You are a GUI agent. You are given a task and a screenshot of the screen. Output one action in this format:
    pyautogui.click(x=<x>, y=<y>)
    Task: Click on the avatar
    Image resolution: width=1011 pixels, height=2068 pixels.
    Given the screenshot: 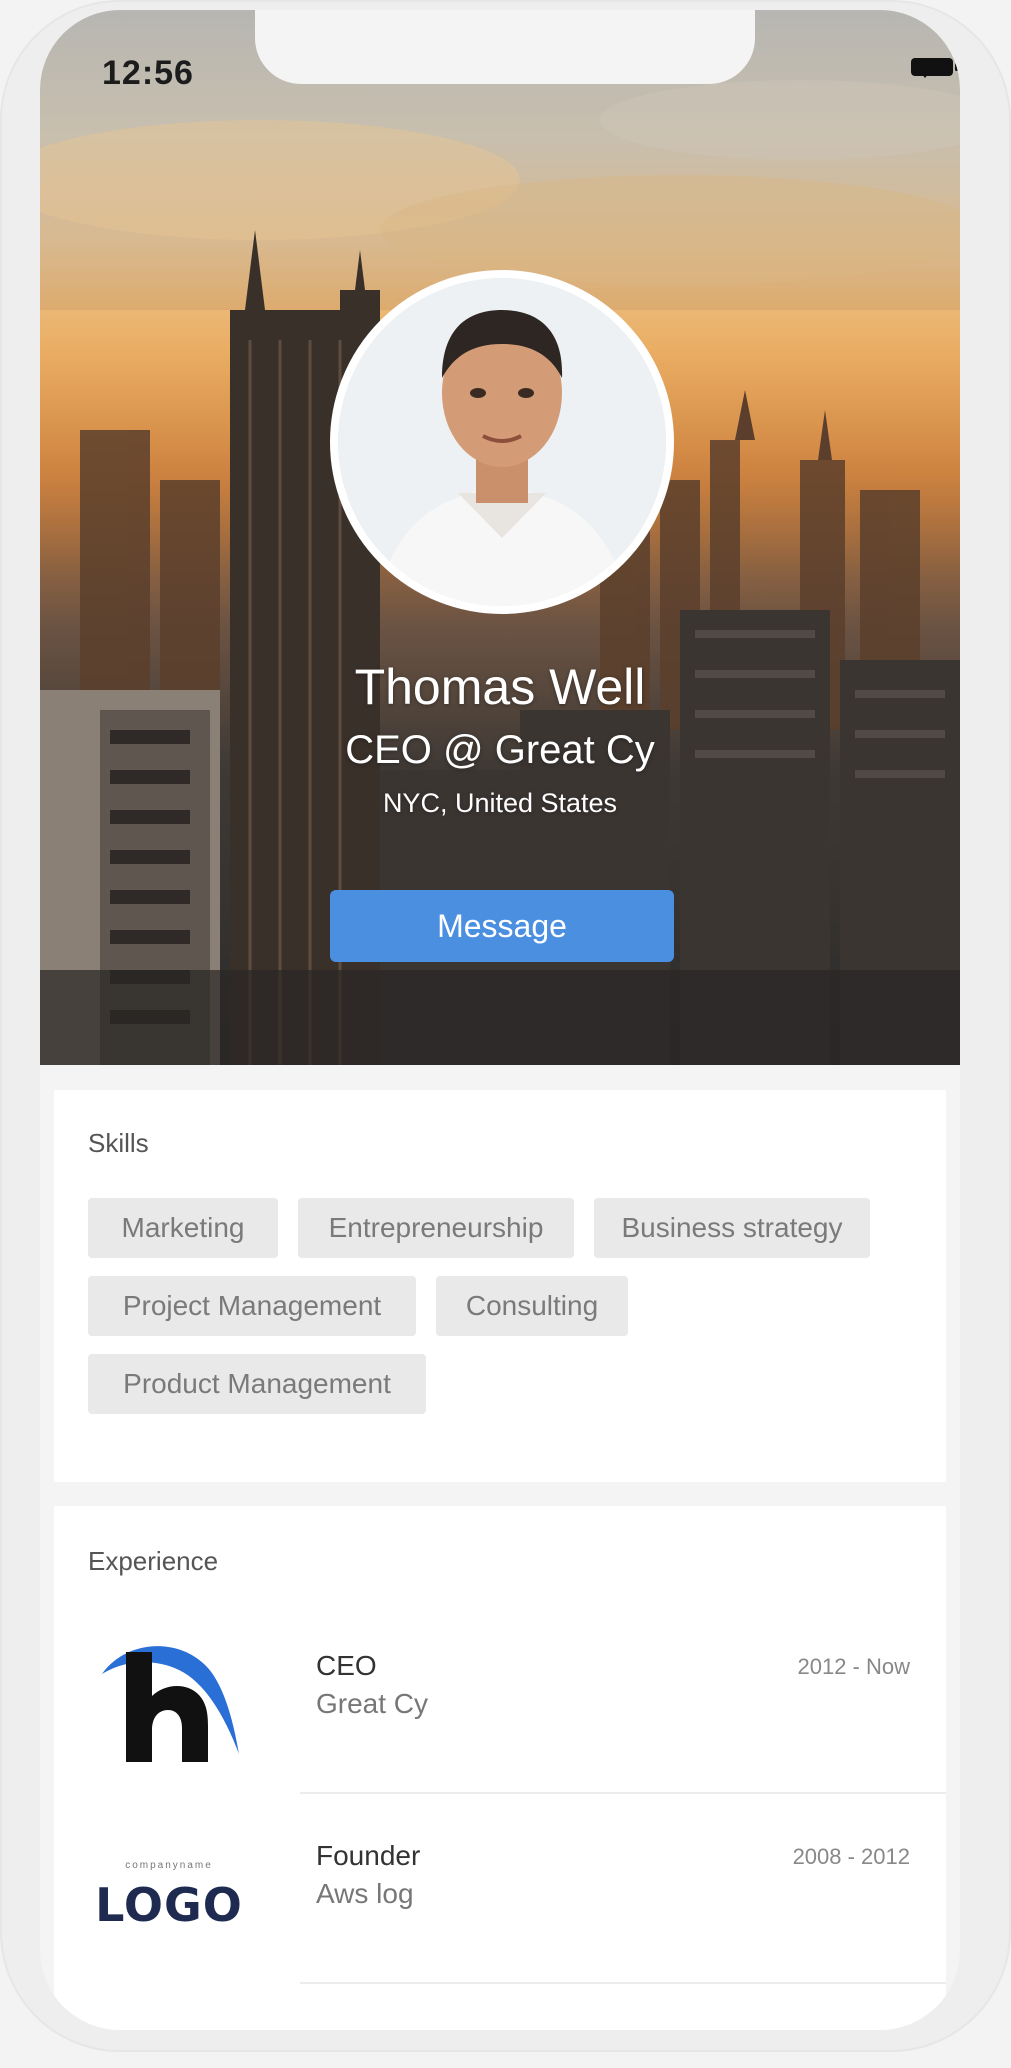 What is the action you would take?
    pyautogui.click(x=502, y=442)
    